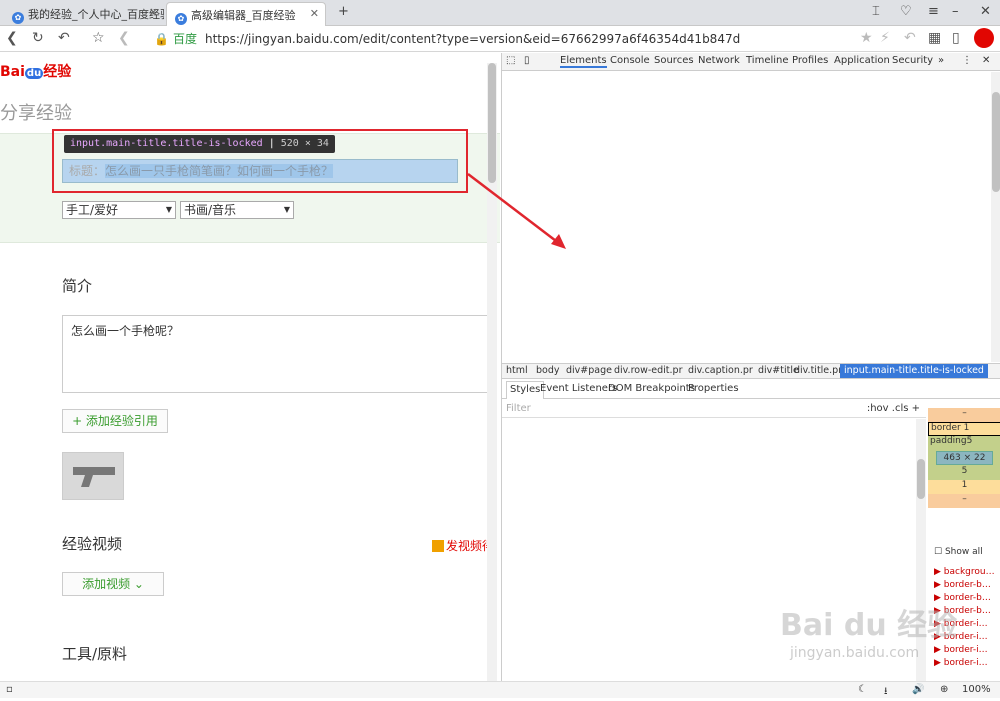 This screenshot has width=1000, height=701. Describe the element at coordinates (885, 38) in the screenshot. I see `lightning-icon: ⚡` at that location.